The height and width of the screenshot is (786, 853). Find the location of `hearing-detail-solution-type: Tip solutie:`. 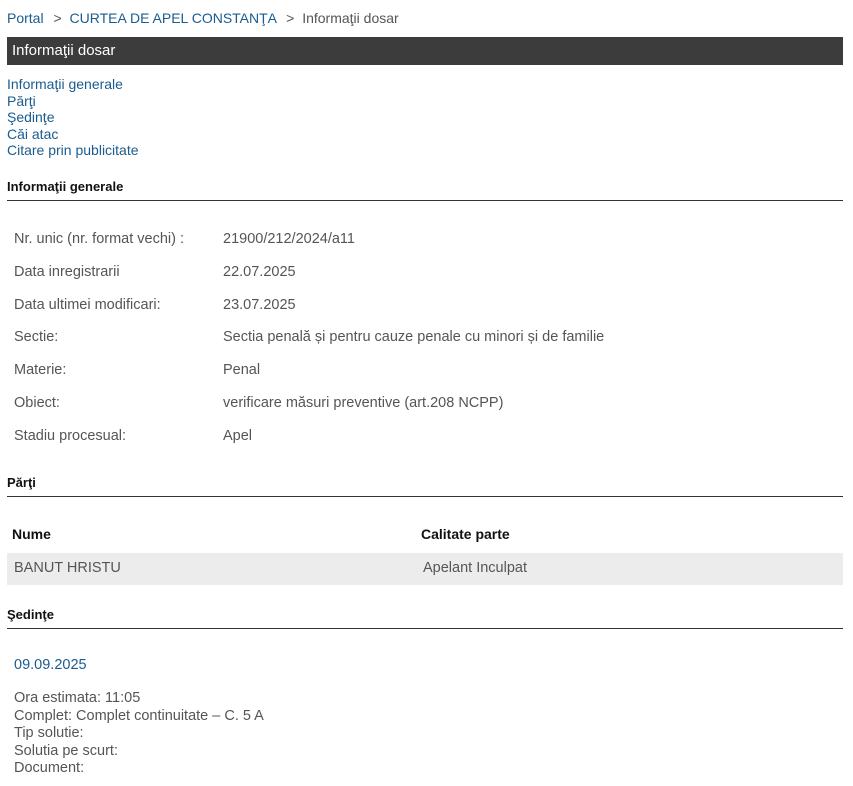

hearing-detail-solution-type: Tip solutie: is located at coordinates (49, 733).